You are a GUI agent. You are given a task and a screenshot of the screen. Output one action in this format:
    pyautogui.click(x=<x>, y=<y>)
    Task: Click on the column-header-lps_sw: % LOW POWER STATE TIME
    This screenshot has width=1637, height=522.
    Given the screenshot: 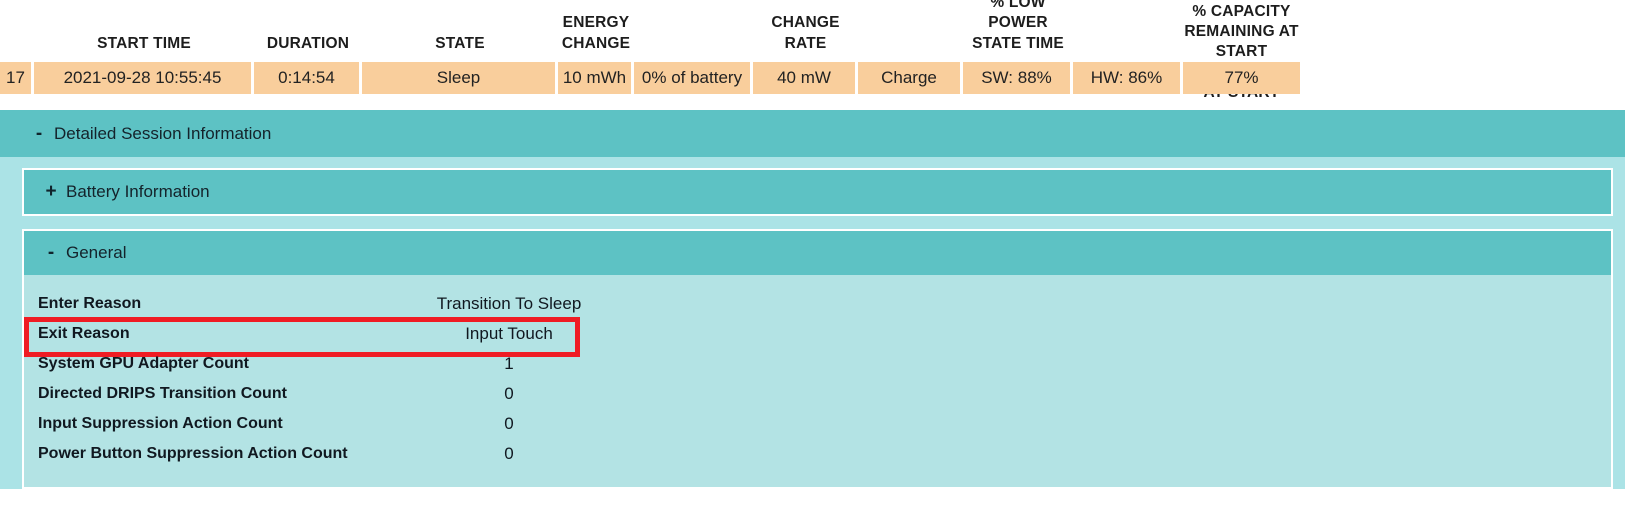 What is the action you would take?
    pyautogui.click(x=1018, y=28)
    